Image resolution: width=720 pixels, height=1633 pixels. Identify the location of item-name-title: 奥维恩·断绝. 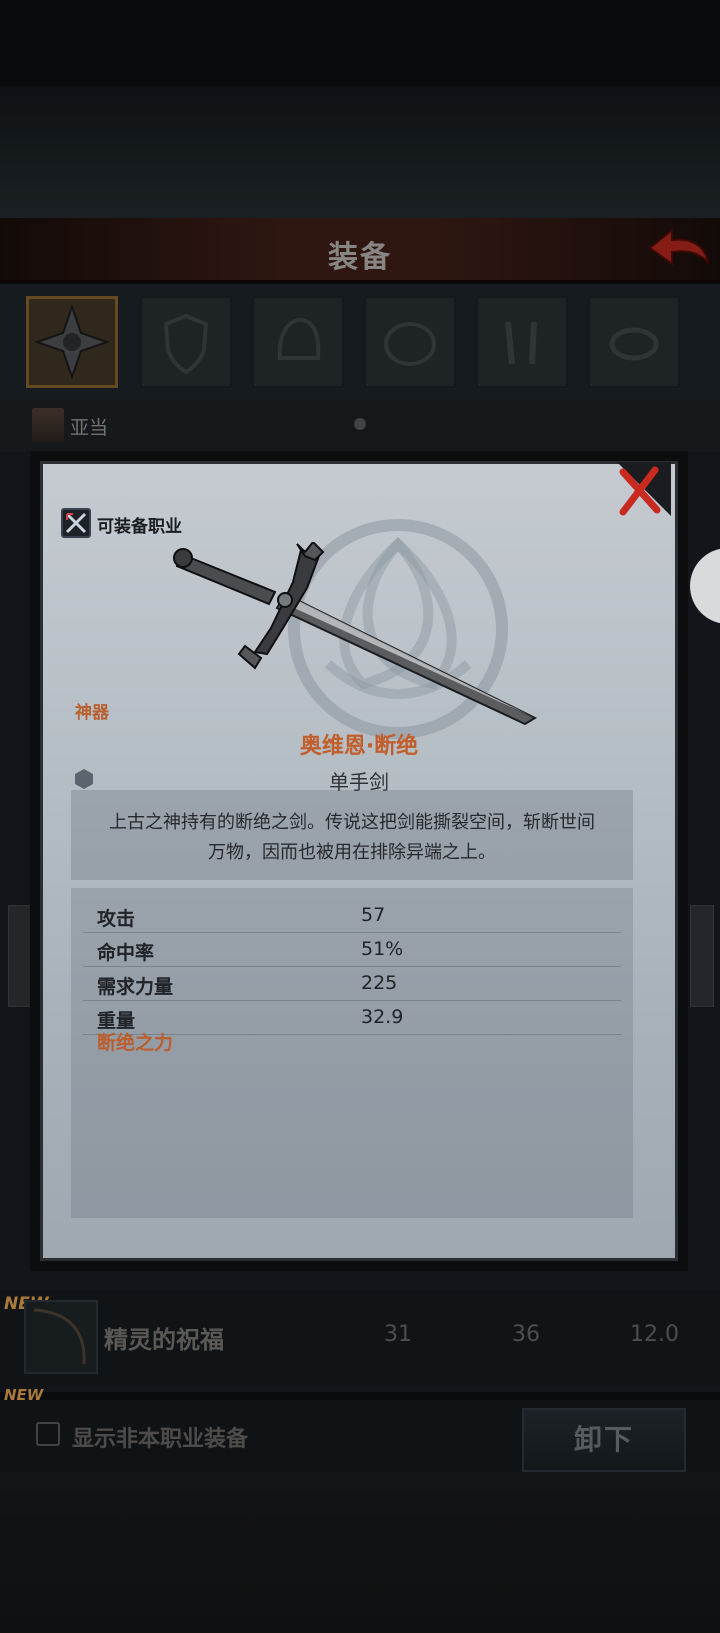
(359, 746).